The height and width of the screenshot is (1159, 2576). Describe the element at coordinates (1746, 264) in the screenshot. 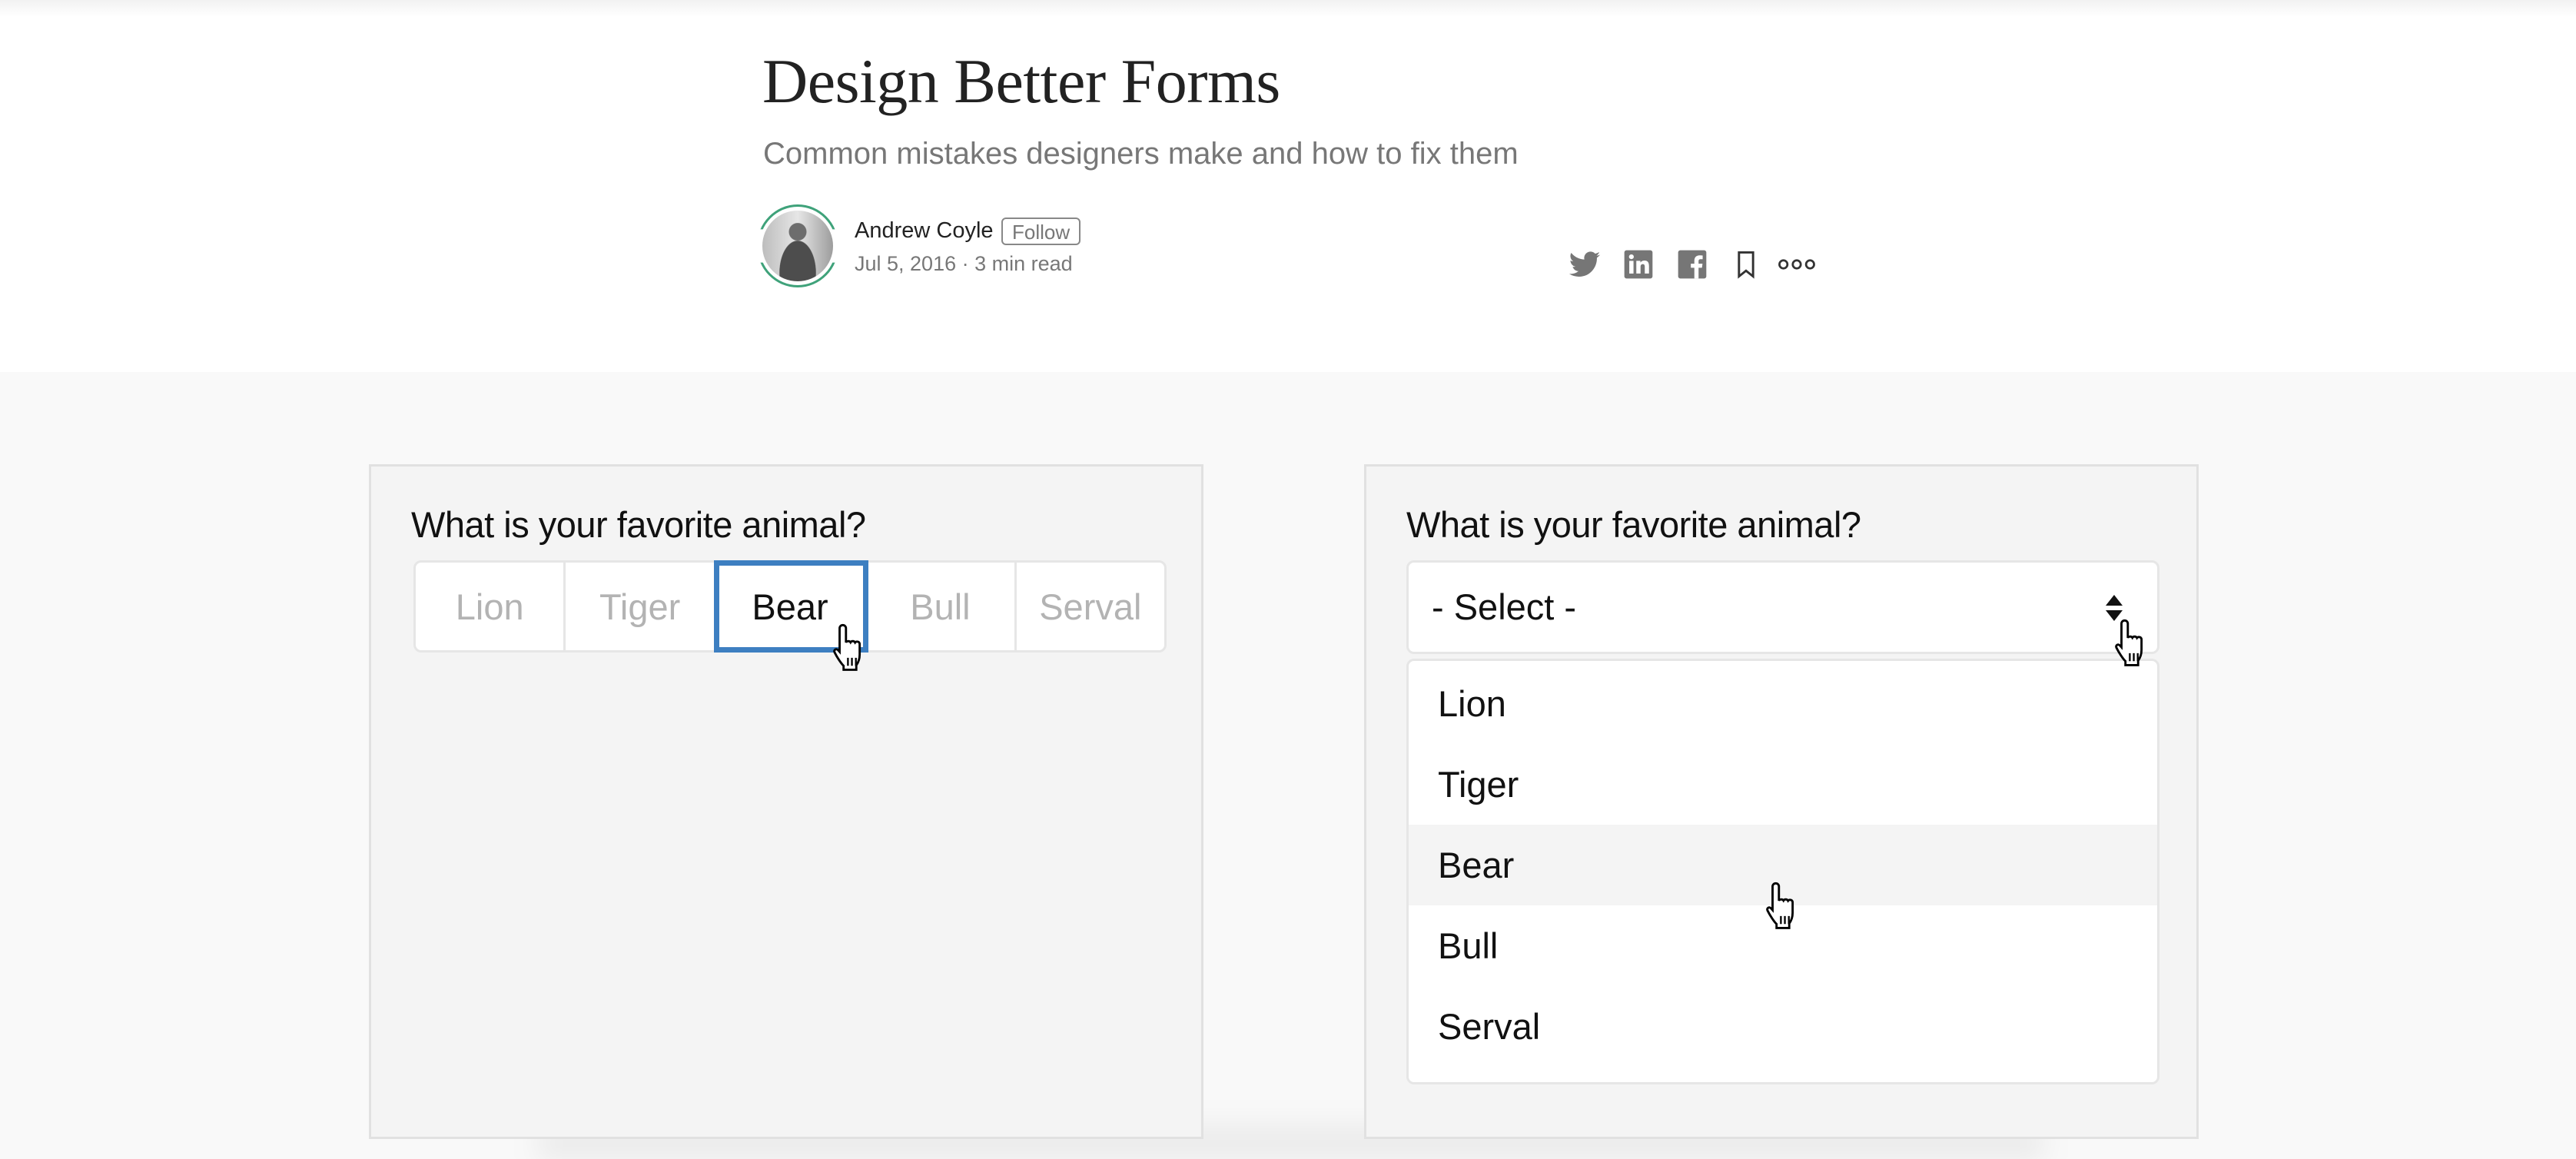

I see `bookmark-icon` at that location.